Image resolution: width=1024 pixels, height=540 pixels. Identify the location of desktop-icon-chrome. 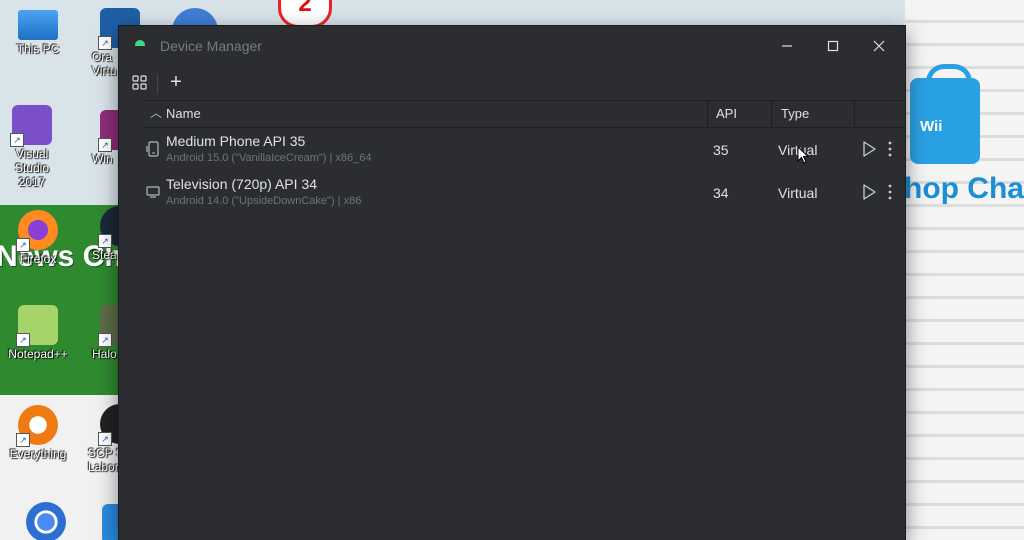
(46, 521).